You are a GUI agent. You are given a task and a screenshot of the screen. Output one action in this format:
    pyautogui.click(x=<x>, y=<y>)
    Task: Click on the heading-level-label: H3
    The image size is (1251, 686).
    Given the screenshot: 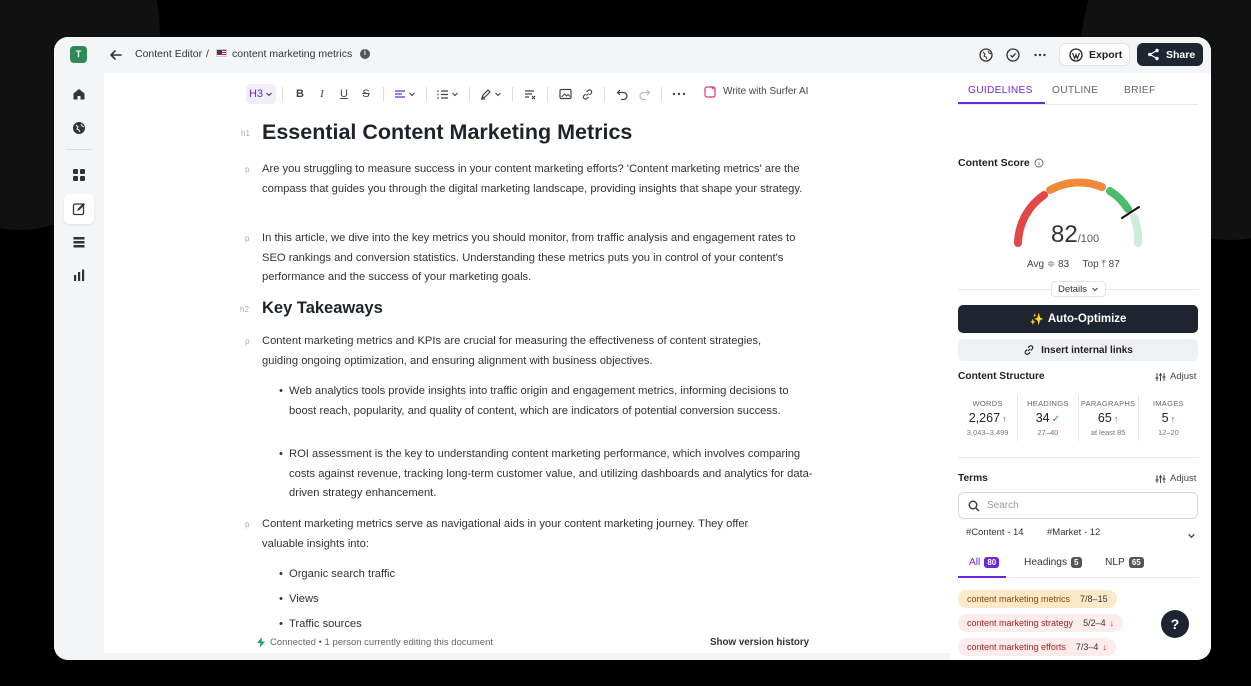 What is the action you would take?
    pyautogui.click(x=256, y=94)
    